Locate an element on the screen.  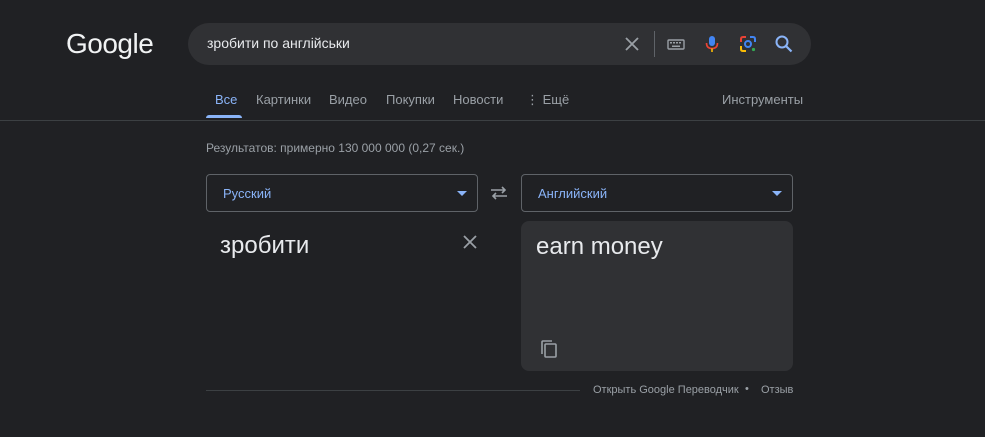
header-divider is located at coordinates (492, 120).